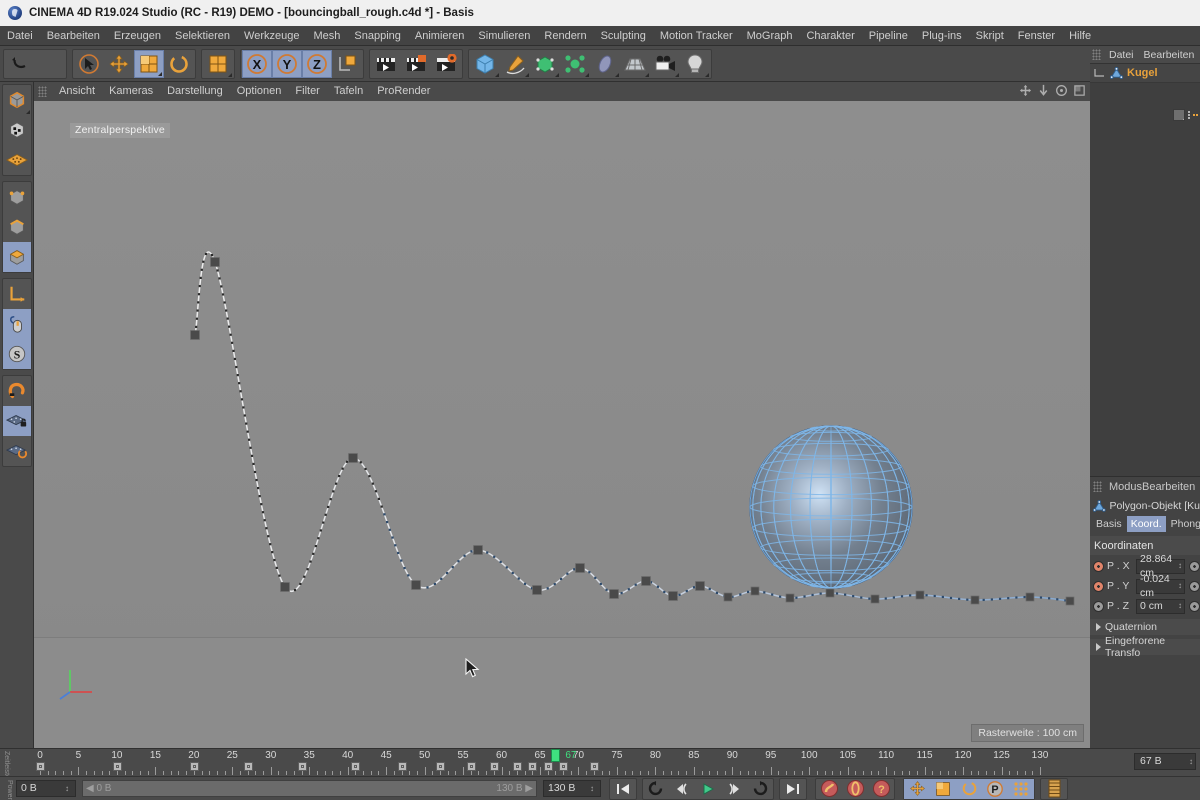  What do you see at coordinates (830, 36) in the screenshot?
I see `menu-item-charakter: Charakter` at bounding box center [830, 36].